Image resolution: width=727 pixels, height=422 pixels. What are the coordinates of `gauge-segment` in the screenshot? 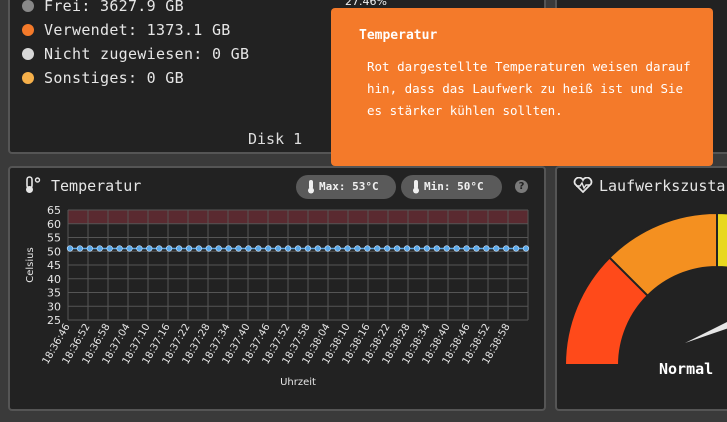 It's located at (721, 240).